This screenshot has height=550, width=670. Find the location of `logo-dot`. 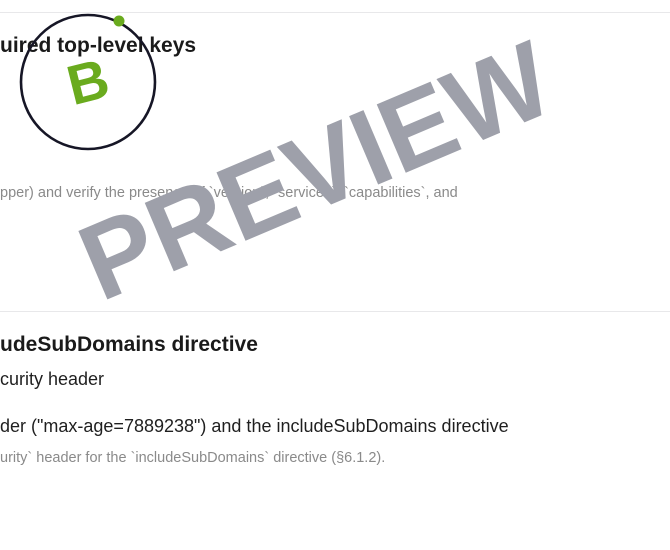

logo-dot is located at coordinates (119, 21).